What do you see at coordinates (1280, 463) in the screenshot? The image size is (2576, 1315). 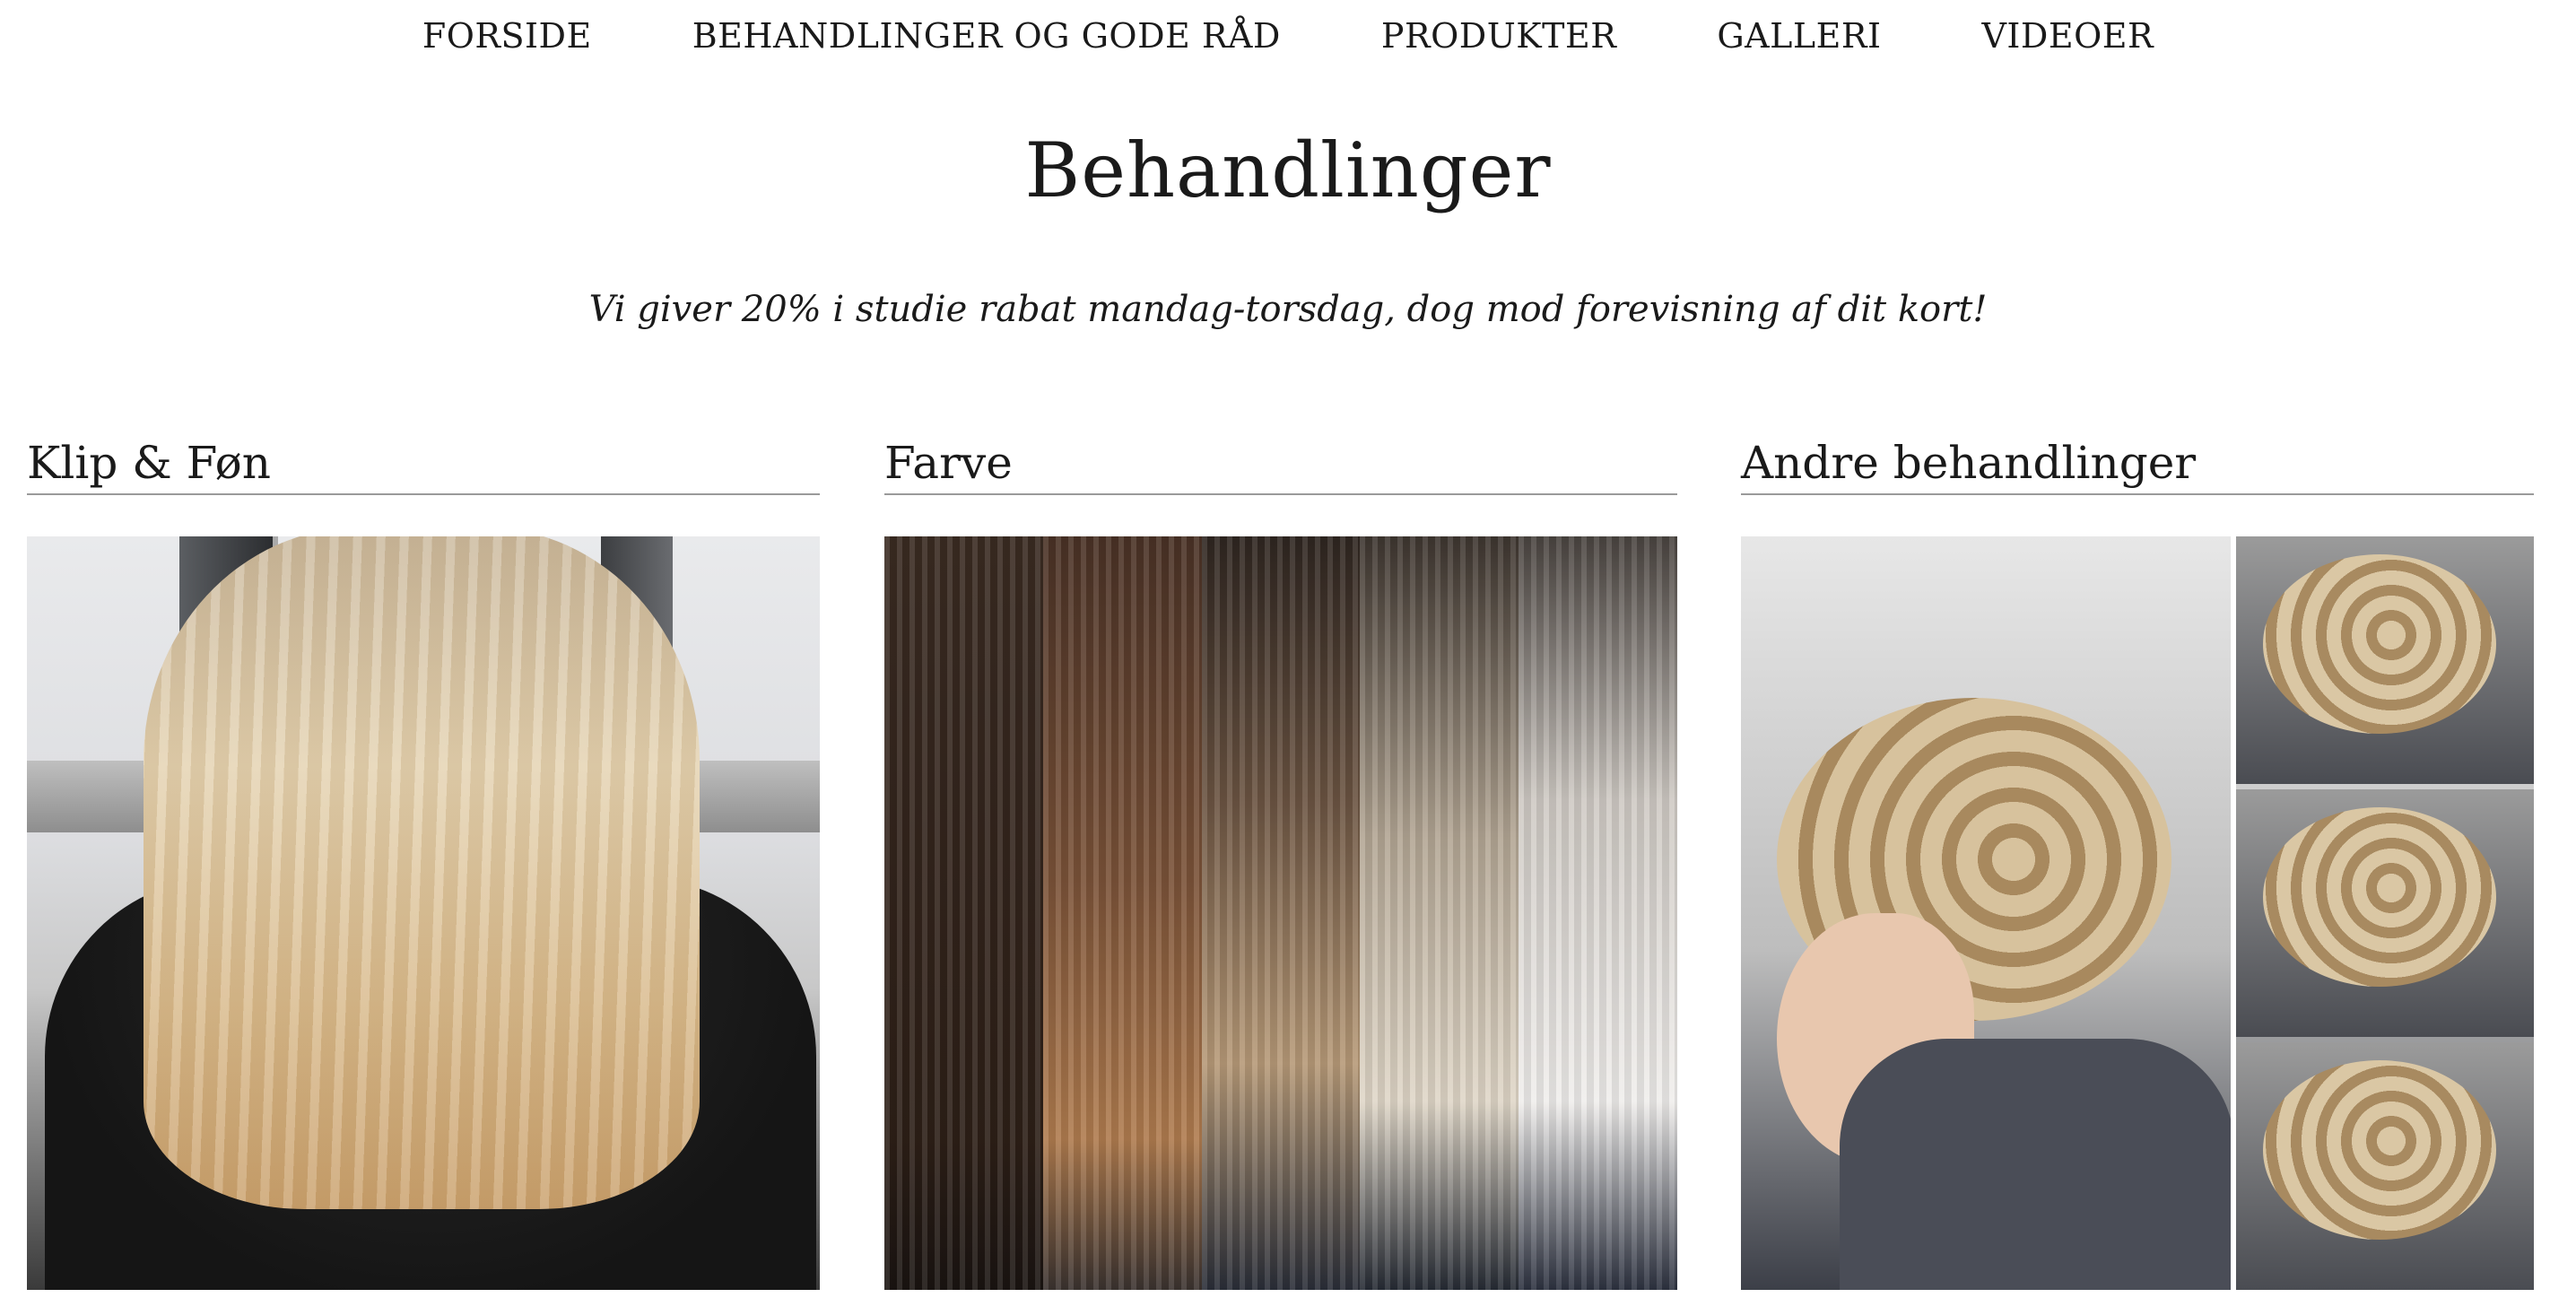 I see `category-heading: Farve` at bounding box center [1280, 463].